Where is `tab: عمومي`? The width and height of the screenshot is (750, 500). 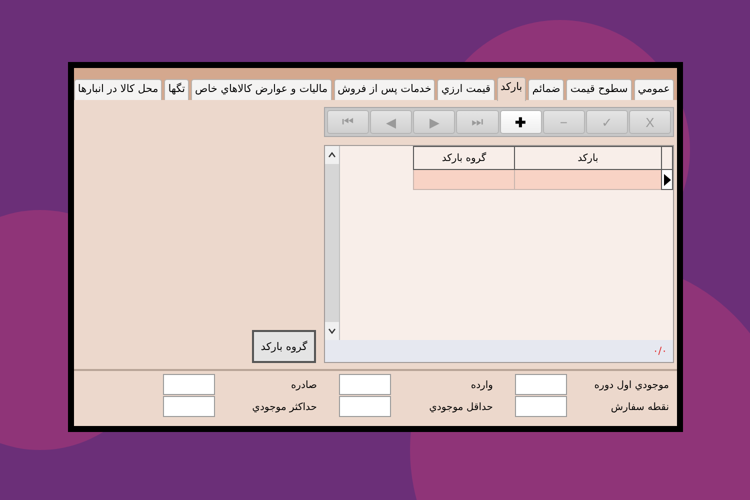
tab: عمومي is located at coordinates (654, 89).